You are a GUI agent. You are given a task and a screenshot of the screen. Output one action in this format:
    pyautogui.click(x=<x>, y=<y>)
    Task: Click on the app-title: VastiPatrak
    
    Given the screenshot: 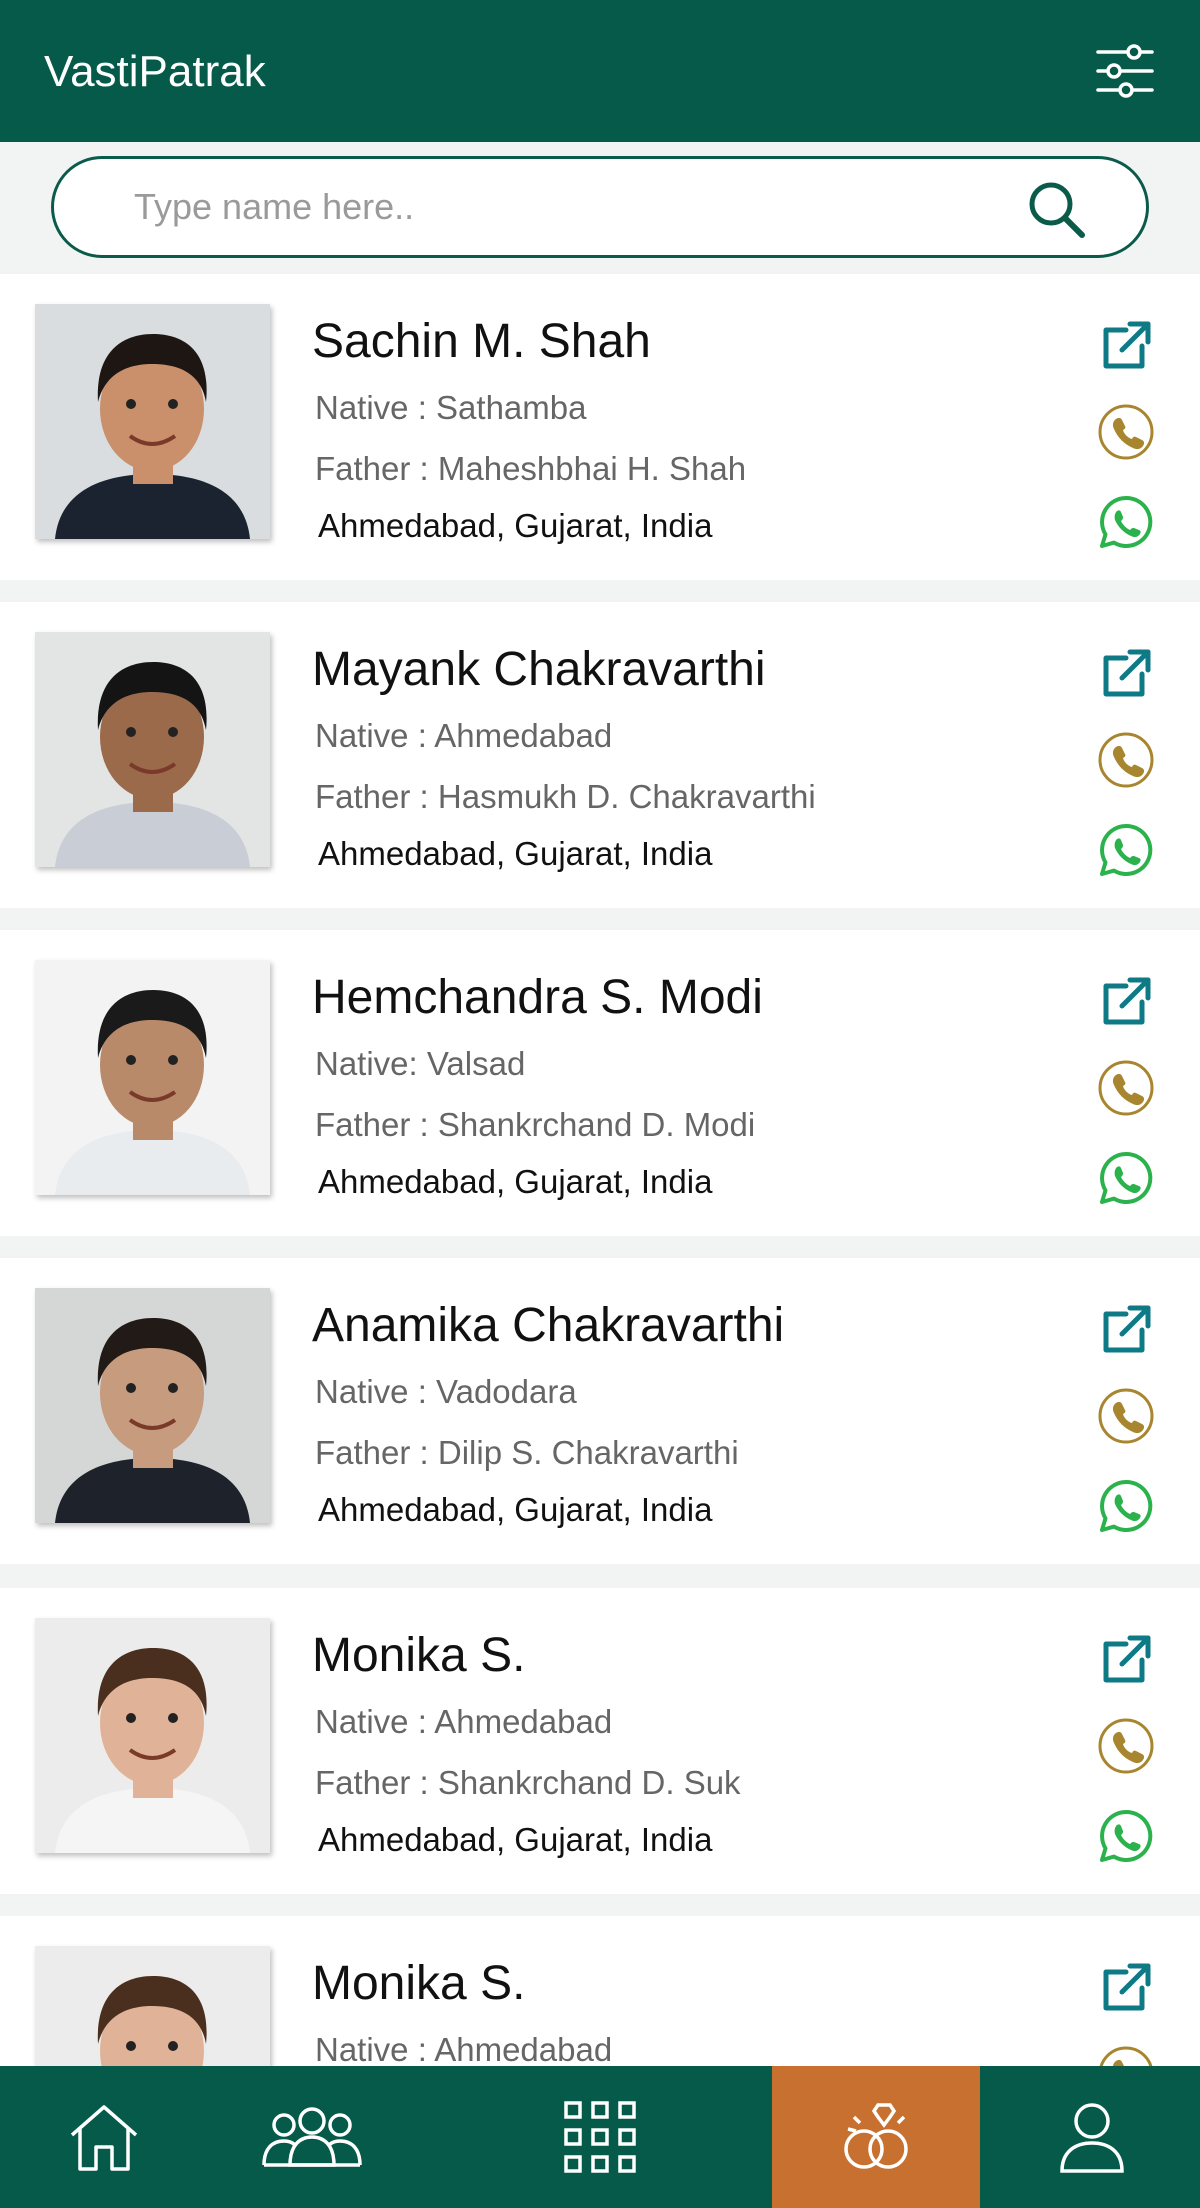 What is the action you would take?
    pyautogui.click(x=155, y=71)
    